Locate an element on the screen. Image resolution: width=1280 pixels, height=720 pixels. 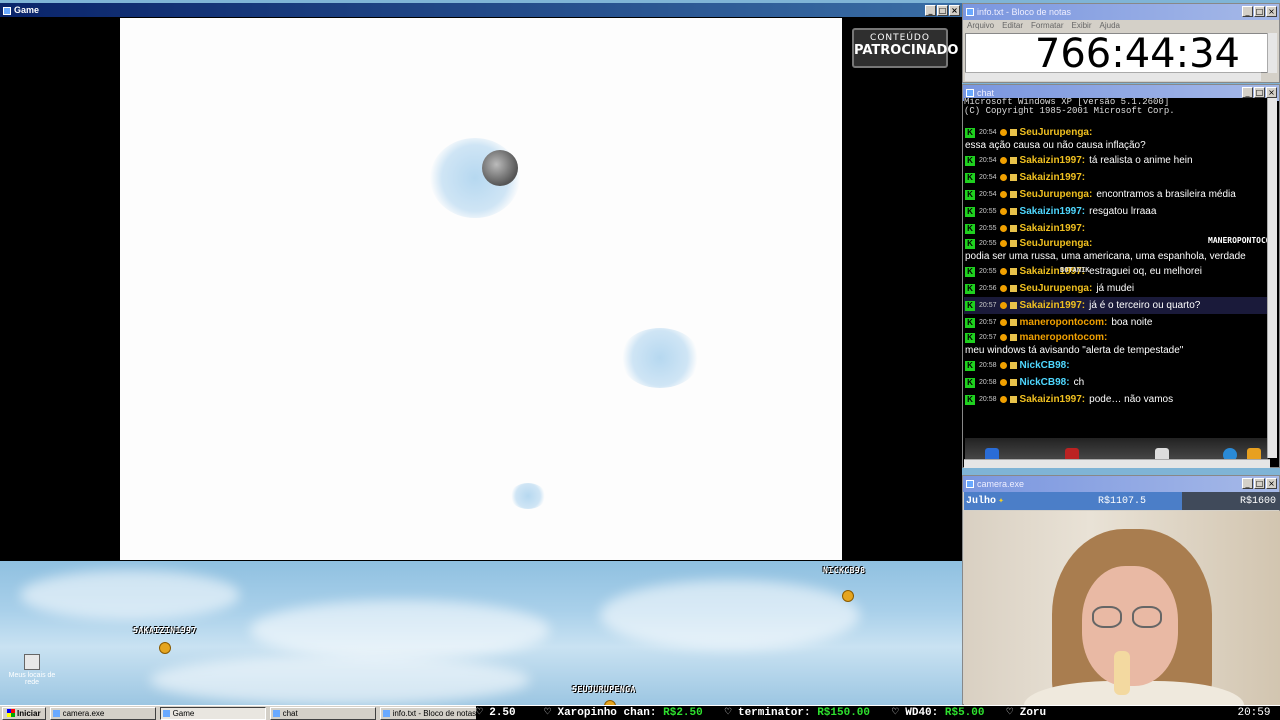
notepad-title: info.txt - Bloco de notas is located at coordinates (1024, 12).